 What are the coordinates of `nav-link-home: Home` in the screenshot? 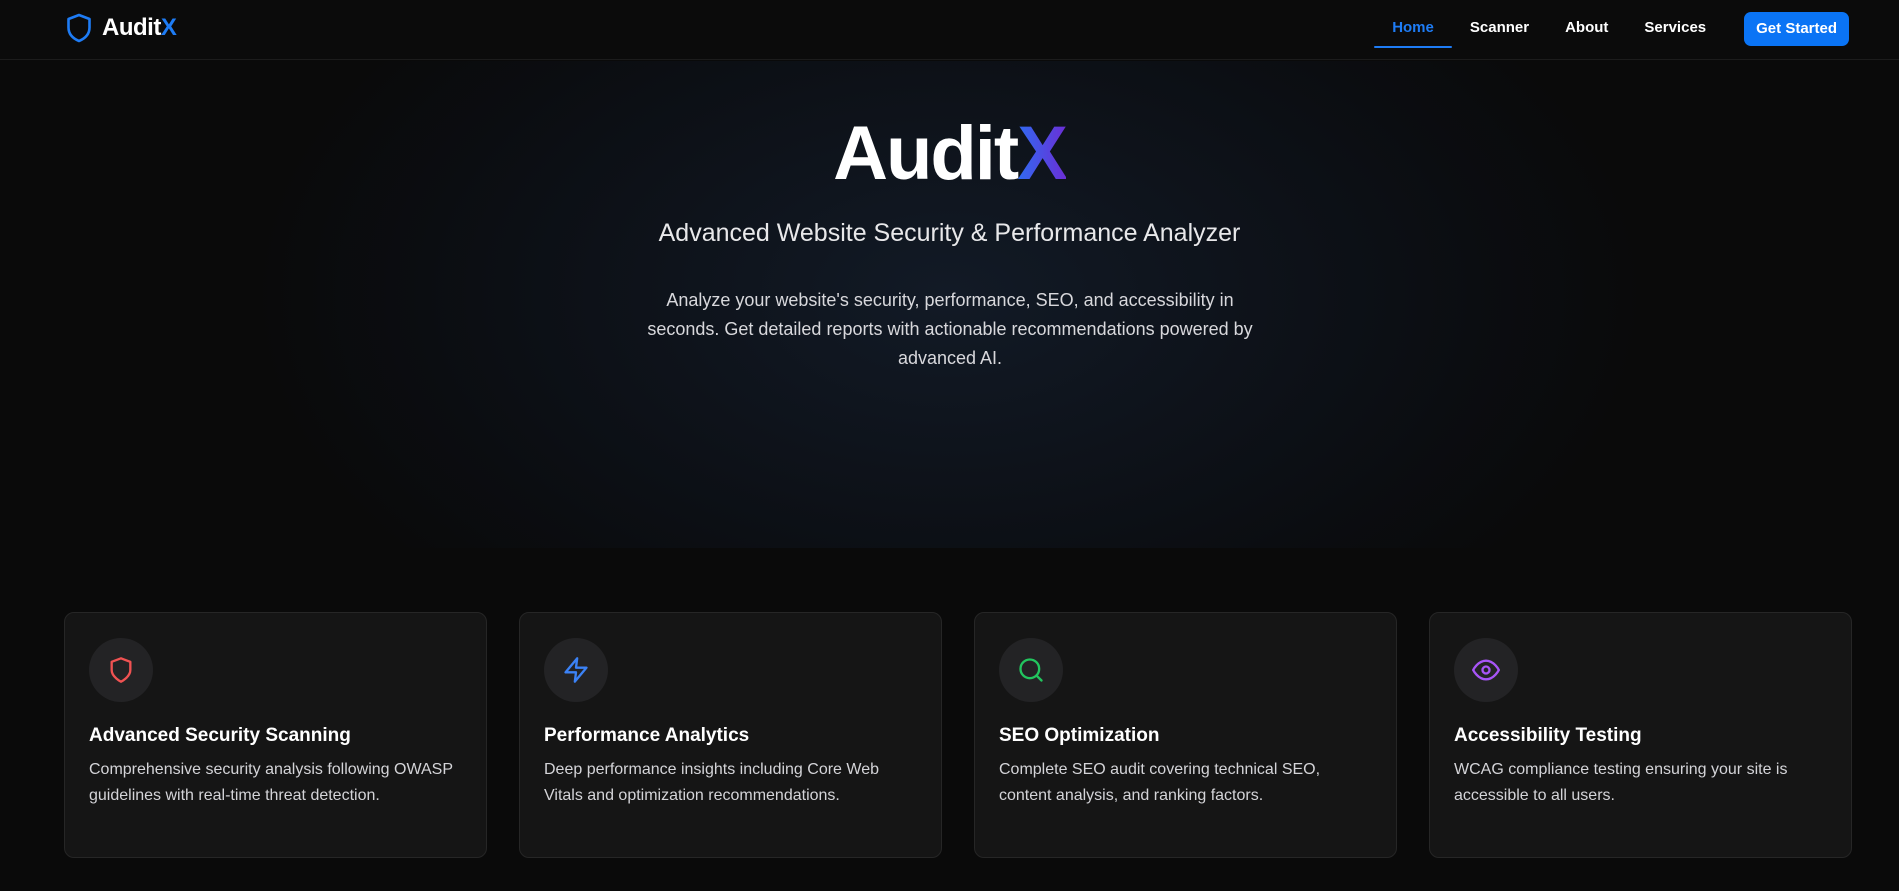 It's located at (1413, 29).